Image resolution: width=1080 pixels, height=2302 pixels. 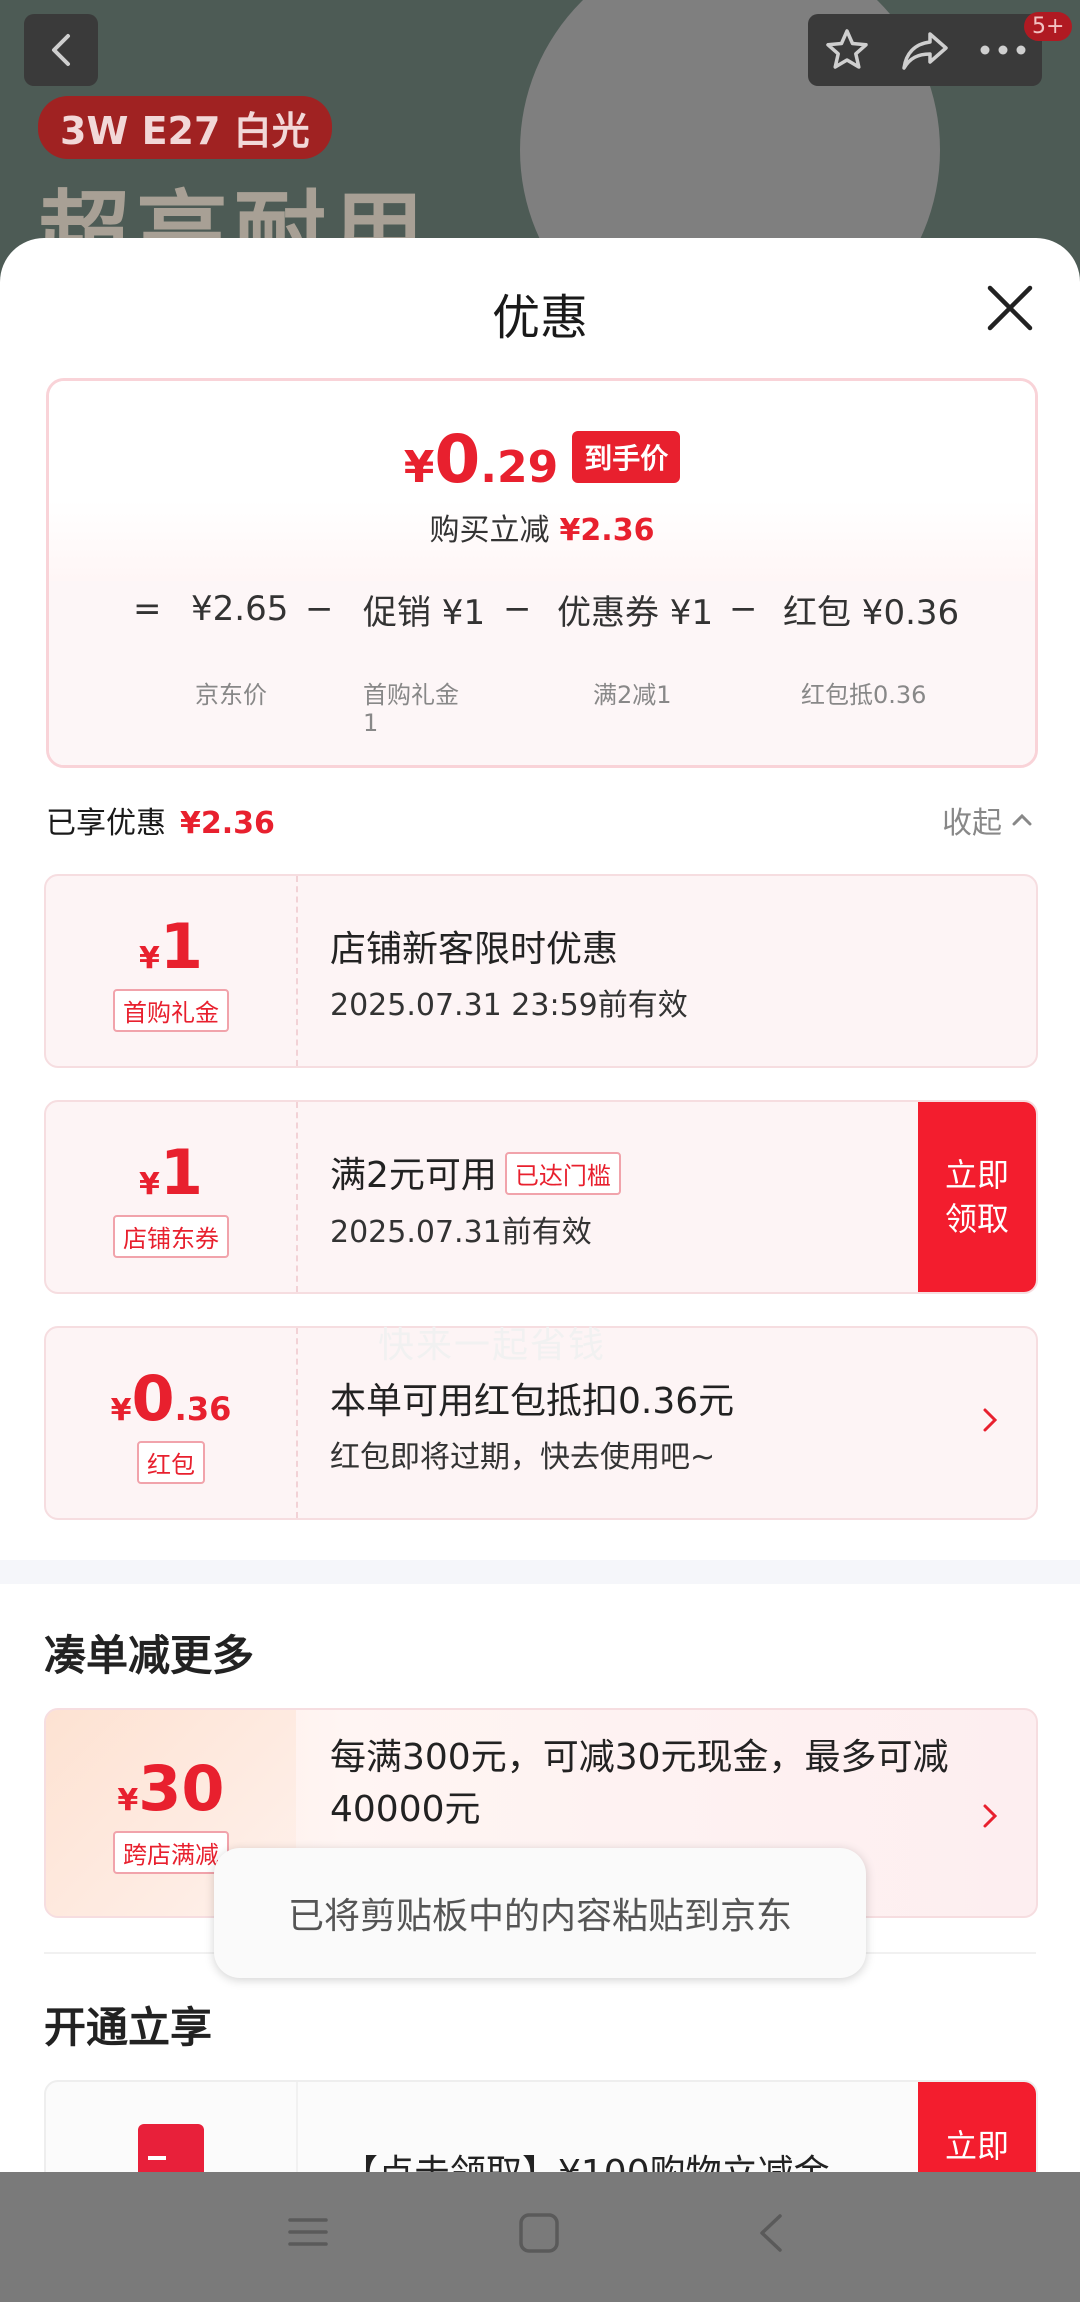 What do you see at coordinates (308, 2232) in the screenshot?
I see `menu-icon` at bounding box center [308, 2232].